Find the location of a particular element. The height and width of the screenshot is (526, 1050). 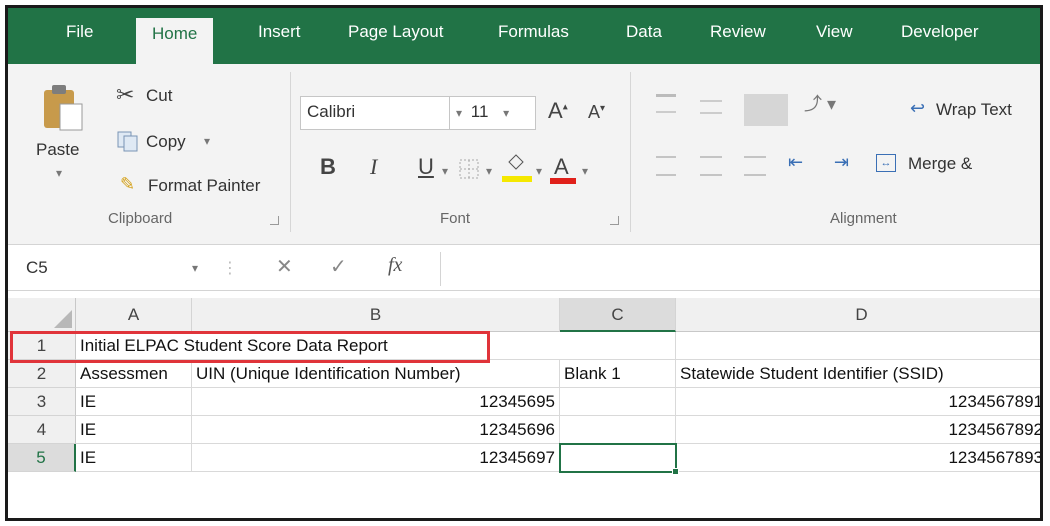

font-group-label: Font is located at coordinates (455, 218).